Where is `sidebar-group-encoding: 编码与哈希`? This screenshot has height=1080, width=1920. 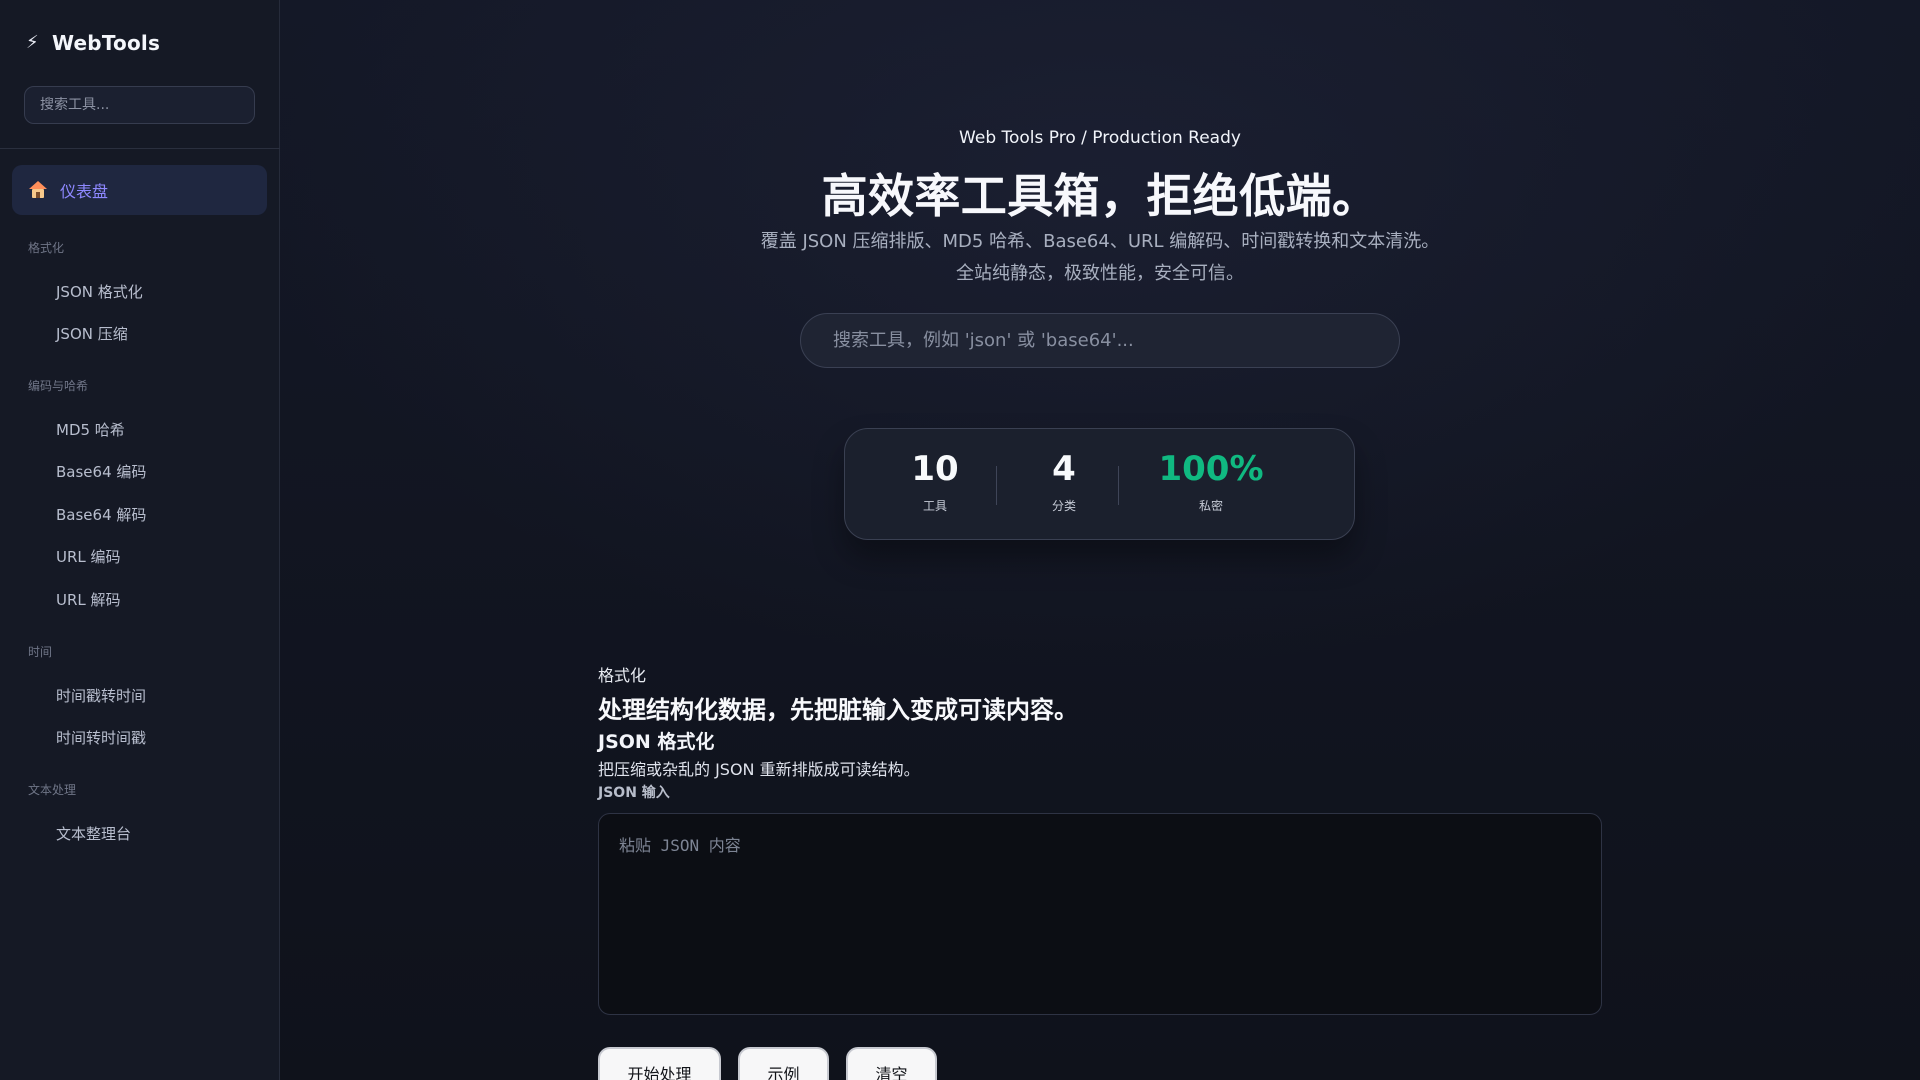
sidebar-group-encoding: 编码与哈希 is located at coordinates (58, 386).